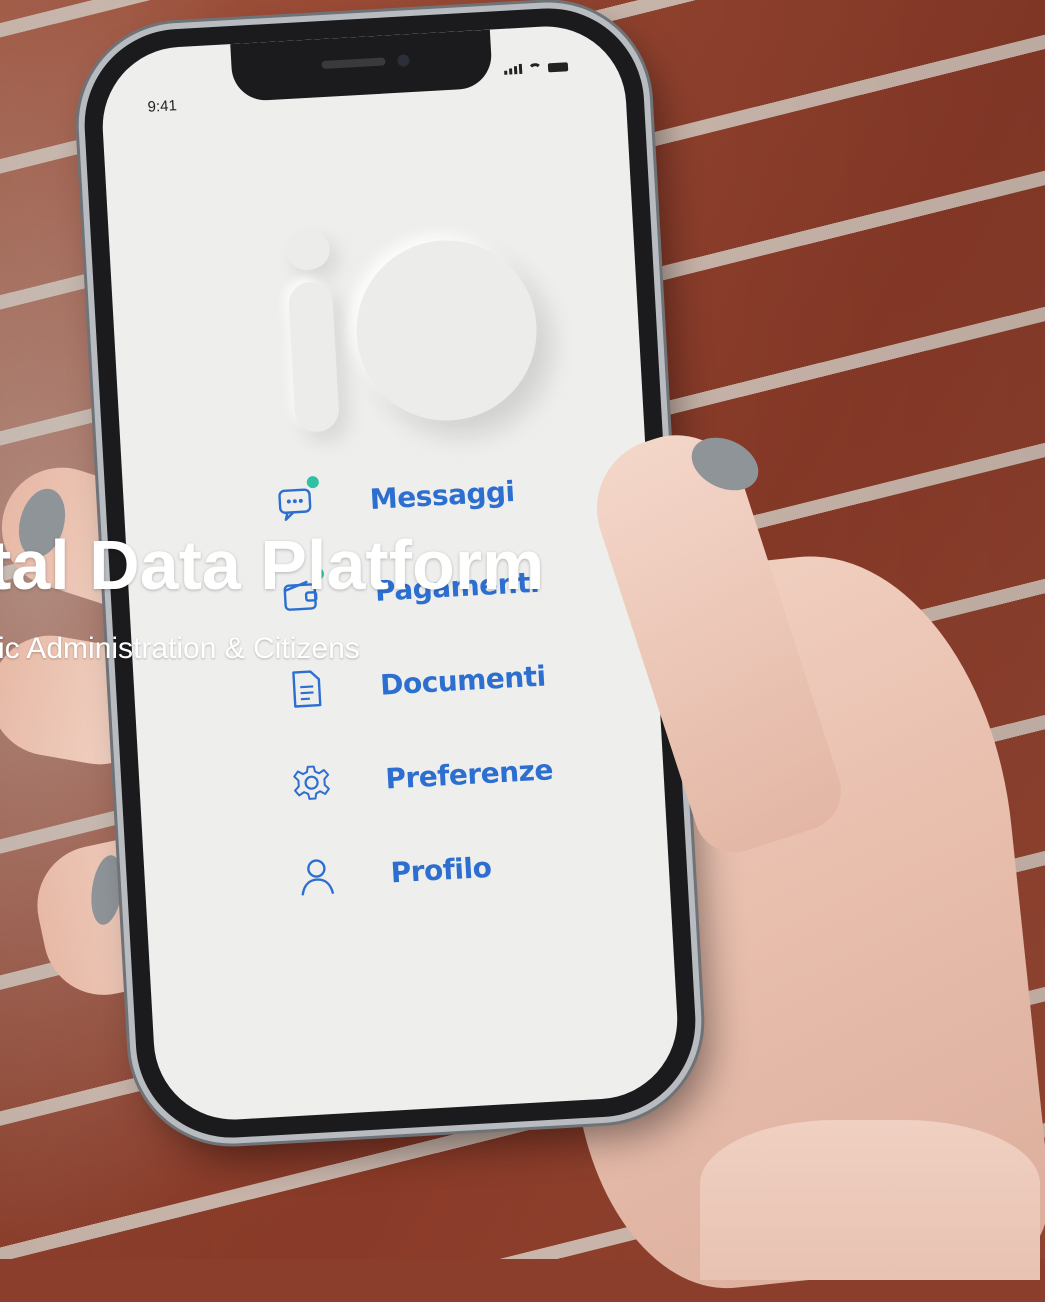 Image resolution: width=1045 pixels, height=1302 pixels. What do you see at coordinates (162, 106) in the screenshot?
I see `status-time: 9:41` at bounding box center [162, 106].